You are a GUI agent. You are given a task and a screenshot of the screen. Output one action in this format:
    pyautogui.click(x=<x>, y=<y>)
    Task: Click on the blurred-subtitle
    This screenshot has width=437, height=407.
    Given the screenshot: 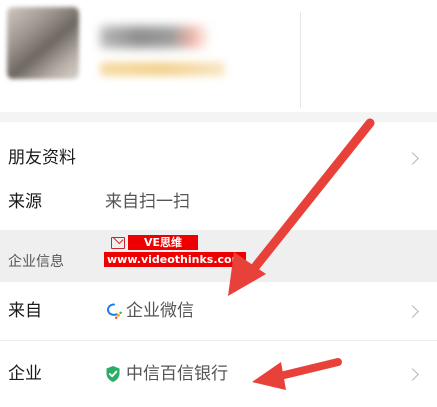 What is the action you would take?
    pyautogui.click(x=162, y=69)
    